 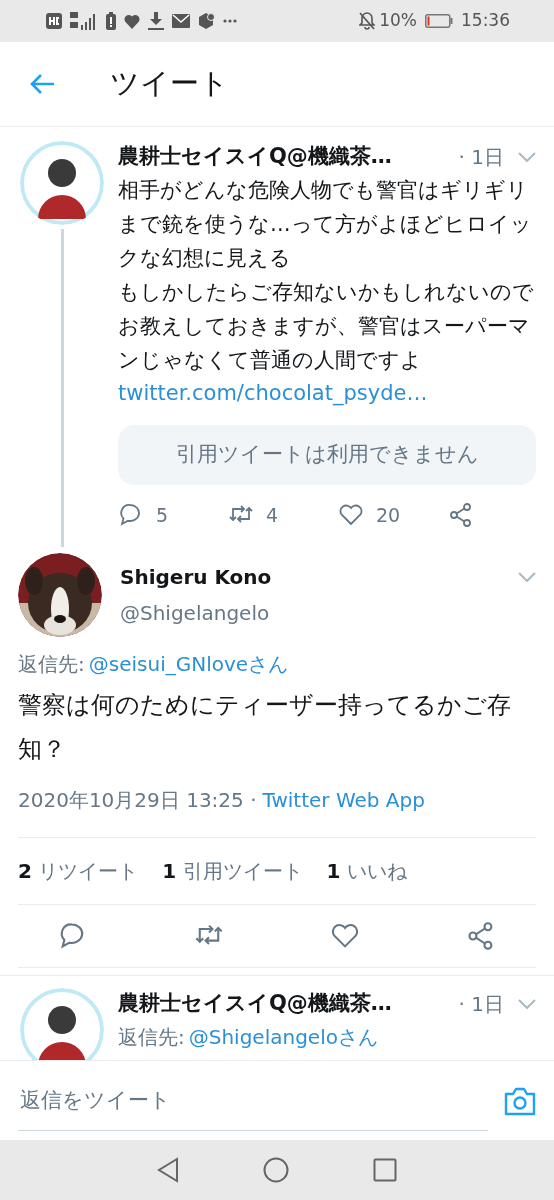 What do you see at coordinates (78, 871) in the screenshot?
I see `stat-link: 2 リツイート` at bounding box center [78, 871].